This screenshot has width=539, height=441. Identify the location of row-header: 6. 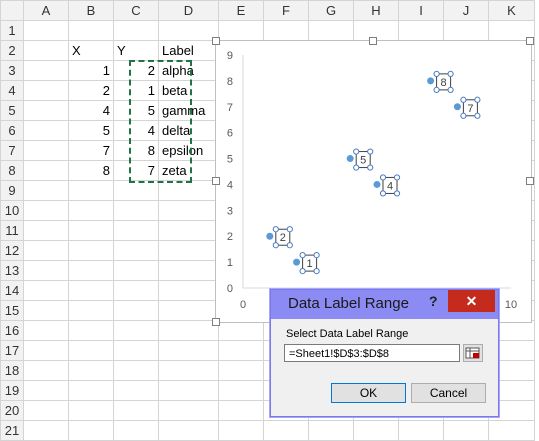
(12, 130).